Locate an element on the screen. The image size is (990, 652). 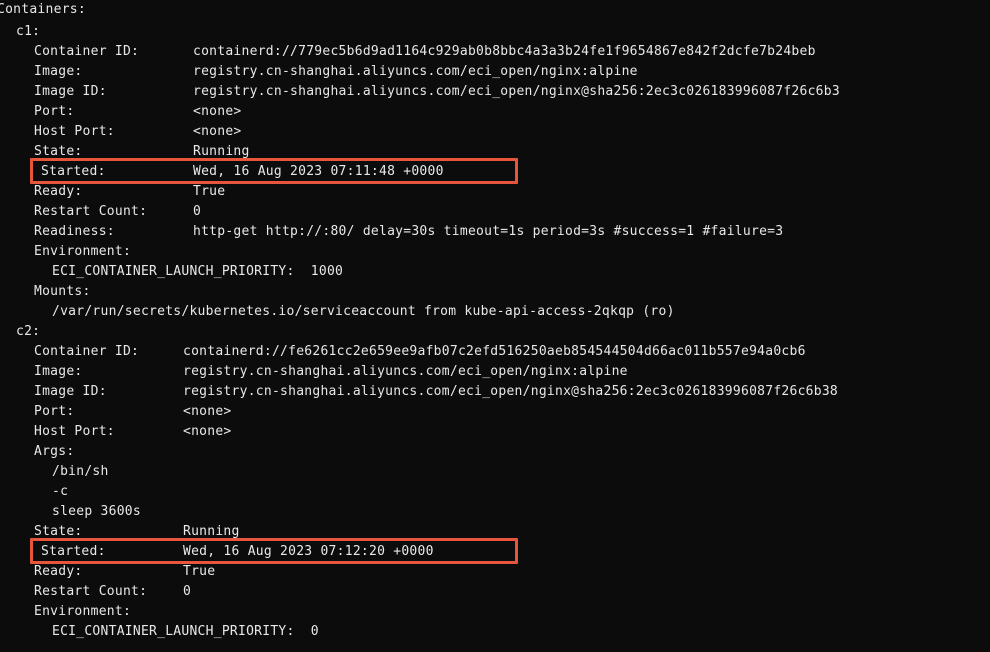
field-label-state-c2: State: is located at coordinates (58, 531).